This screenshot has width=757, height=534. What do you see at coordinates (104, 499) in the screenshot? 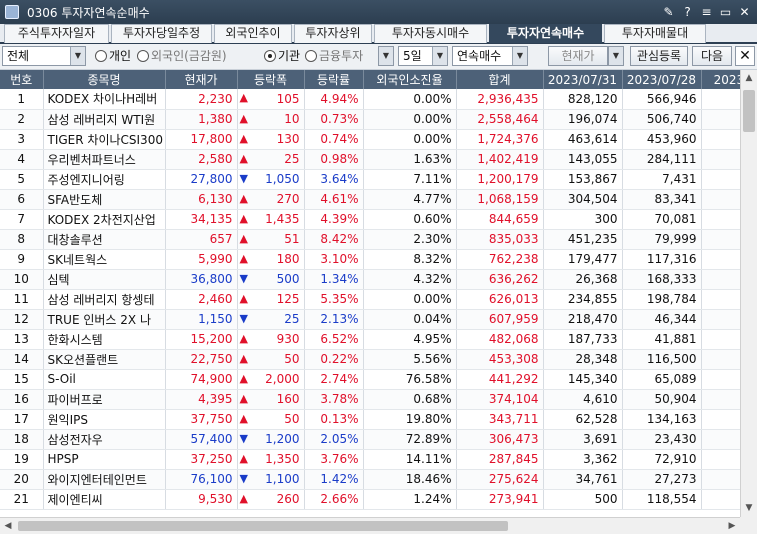
I see `cell-name: 제이엔티씨` at bounding box center [104, 499].